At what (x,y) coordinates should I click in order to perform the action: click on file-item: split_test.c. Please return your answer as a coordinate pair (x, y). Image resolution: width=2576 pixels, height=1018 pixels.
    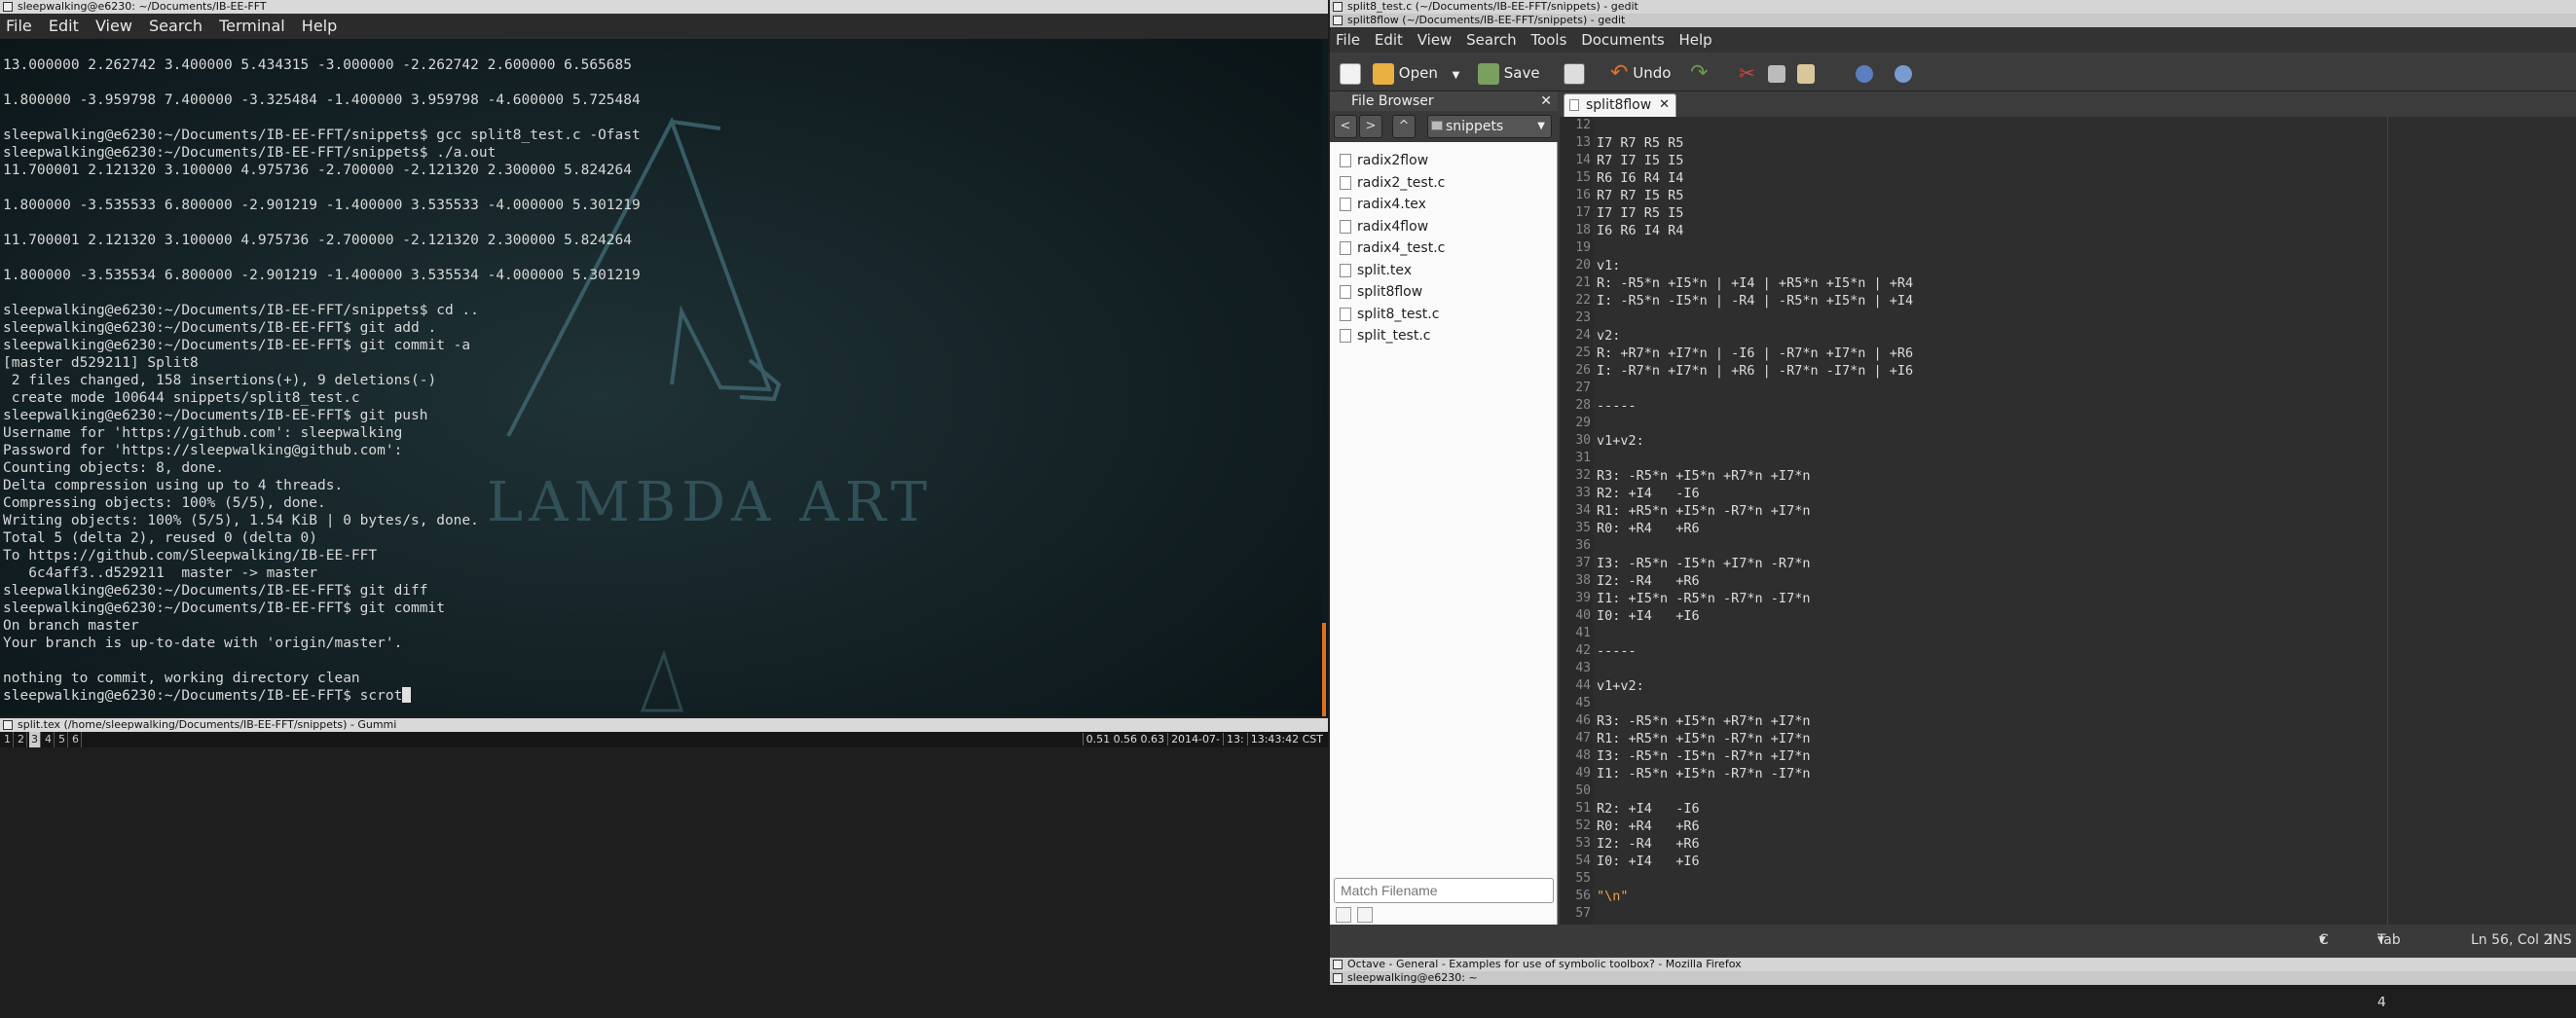
    Looking at the image, I should click on (1444, 336).